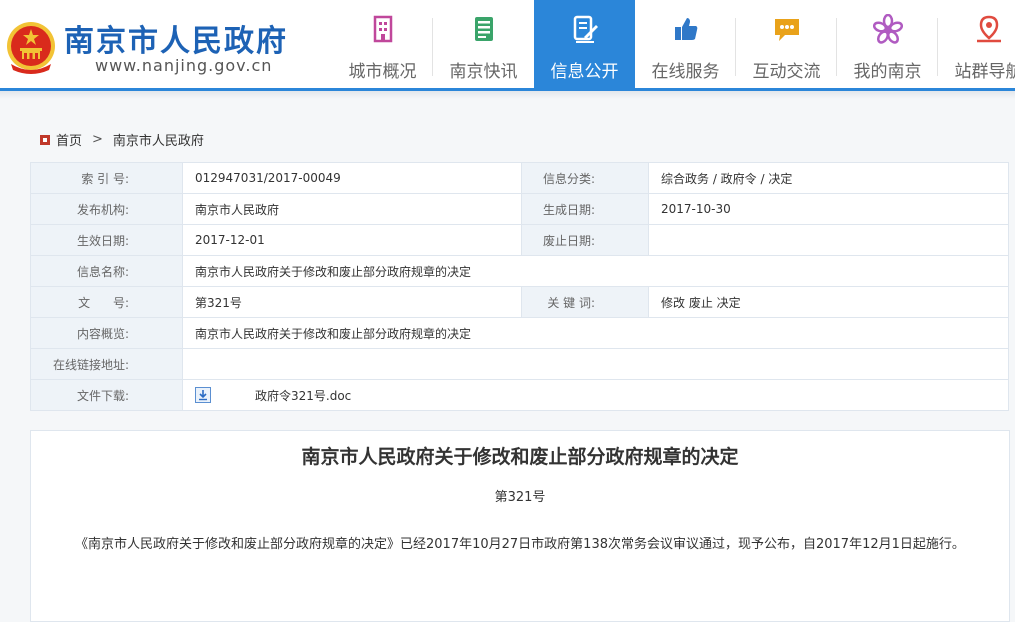  Describe the element at coordinates (595, 364) in the screenshot. I see `online-link-value` at that location.